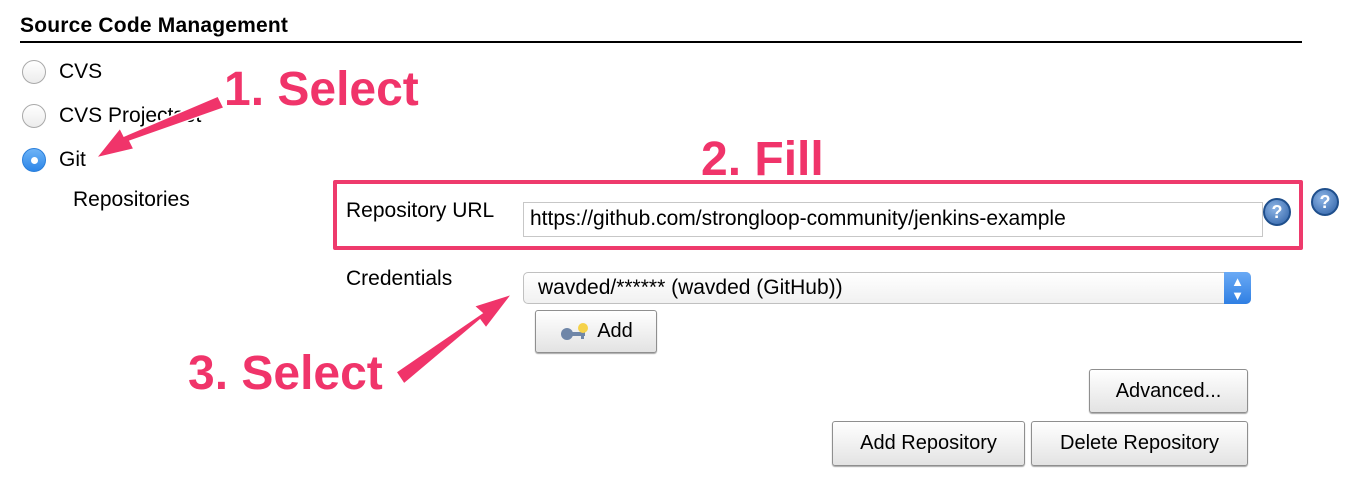 The height and width of the screenshot is (488, 1360). Describe the element at coordinates (762, 159) in the screenshot. I see `annotation-step-2: 2. Fill` at that location.